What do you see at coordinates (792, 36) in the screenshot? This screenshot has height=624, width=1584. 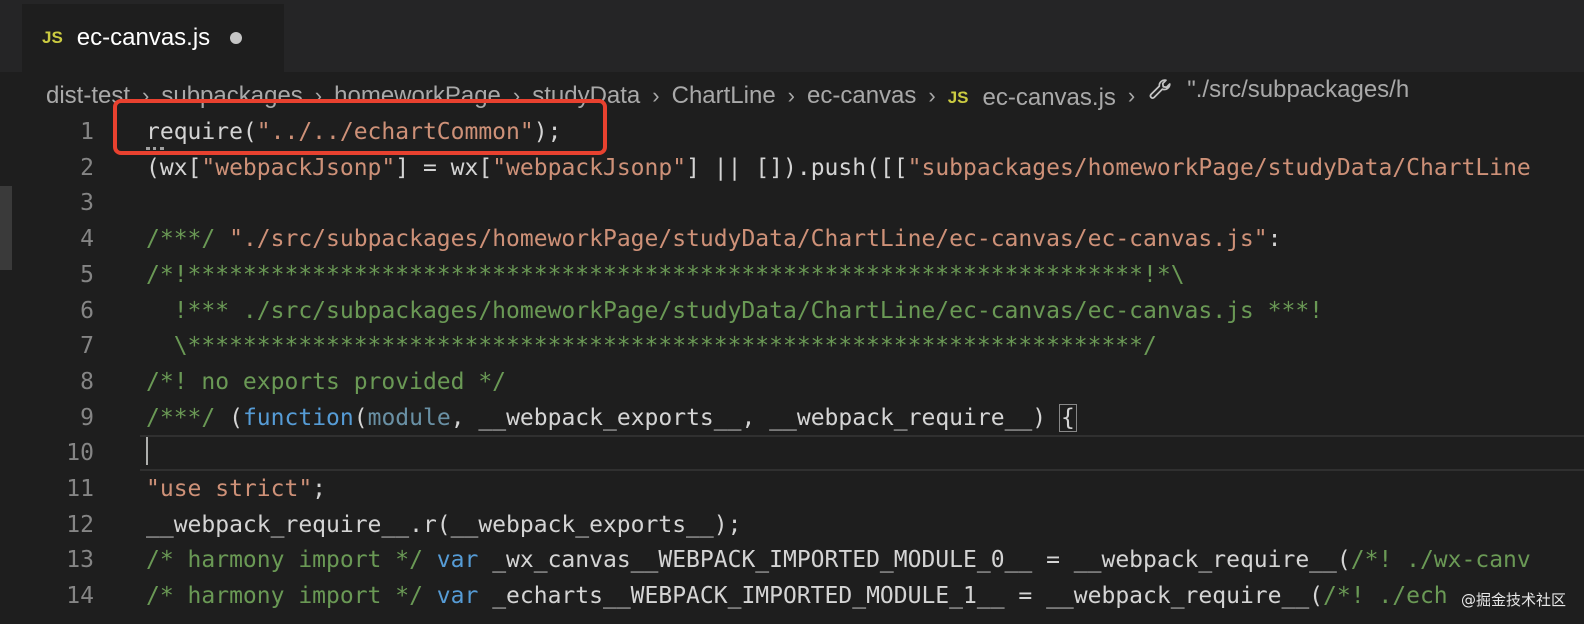 I see `tab-bar: JS ec-canvas.js` at bounding box center [792, 36].